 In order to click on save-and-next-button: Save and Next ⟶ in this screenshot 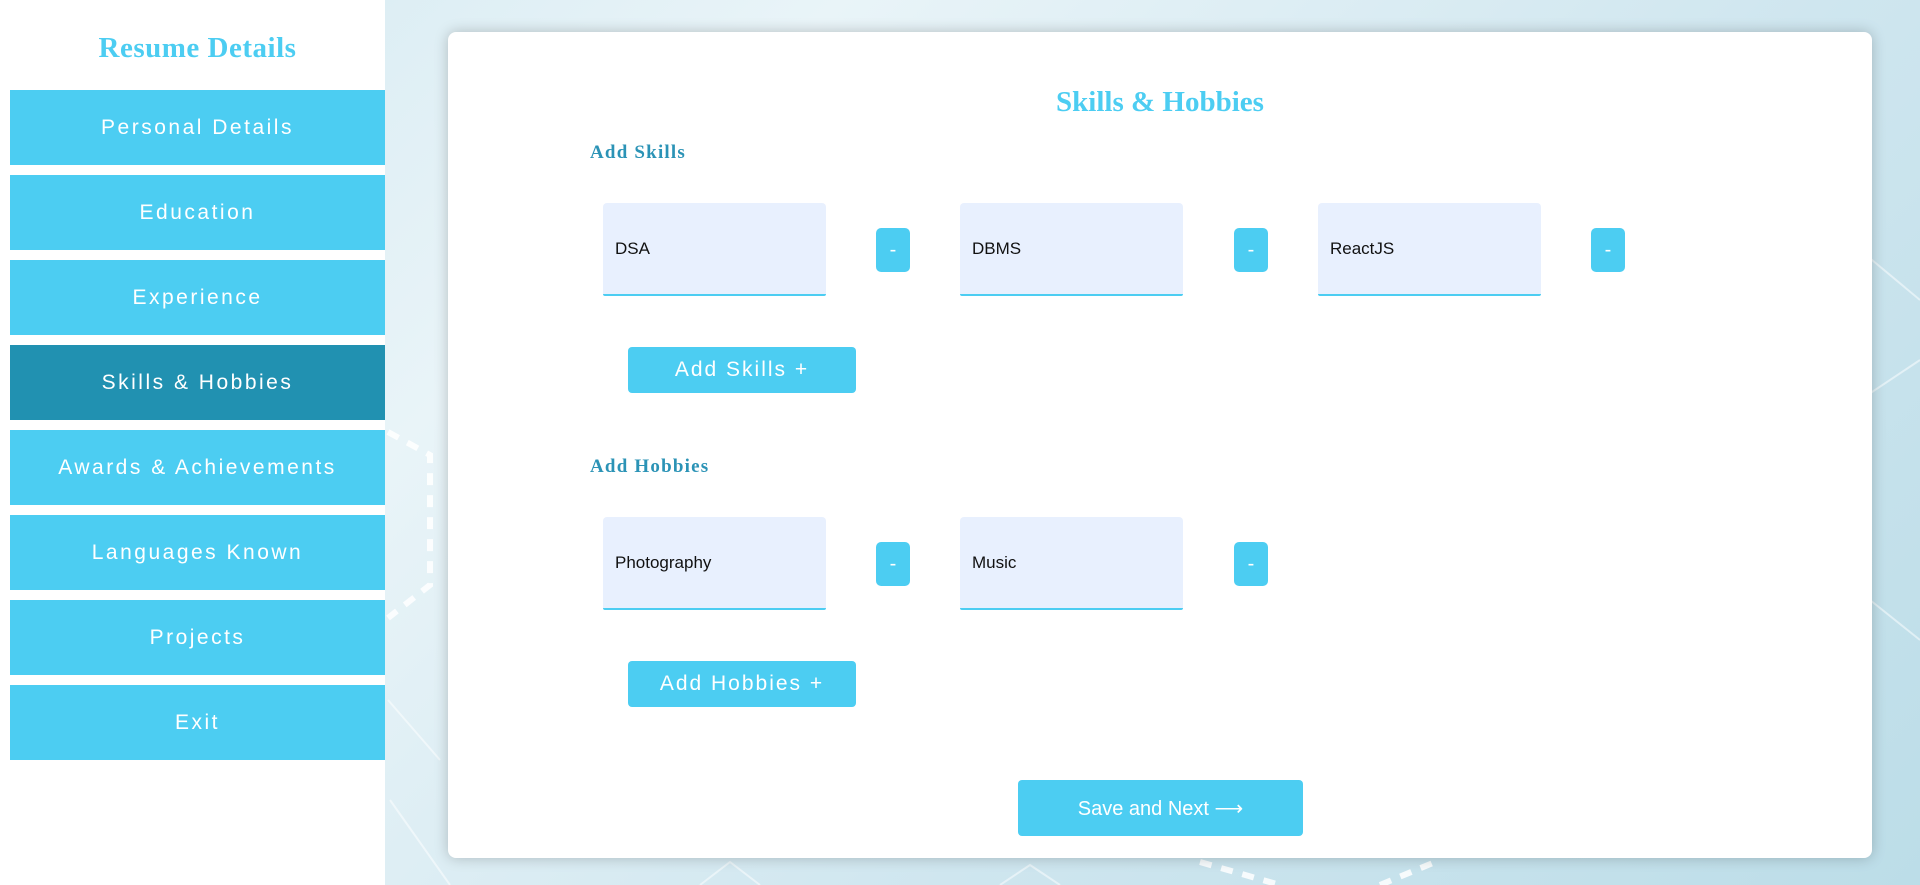, I will do `click(1160, 808)`.